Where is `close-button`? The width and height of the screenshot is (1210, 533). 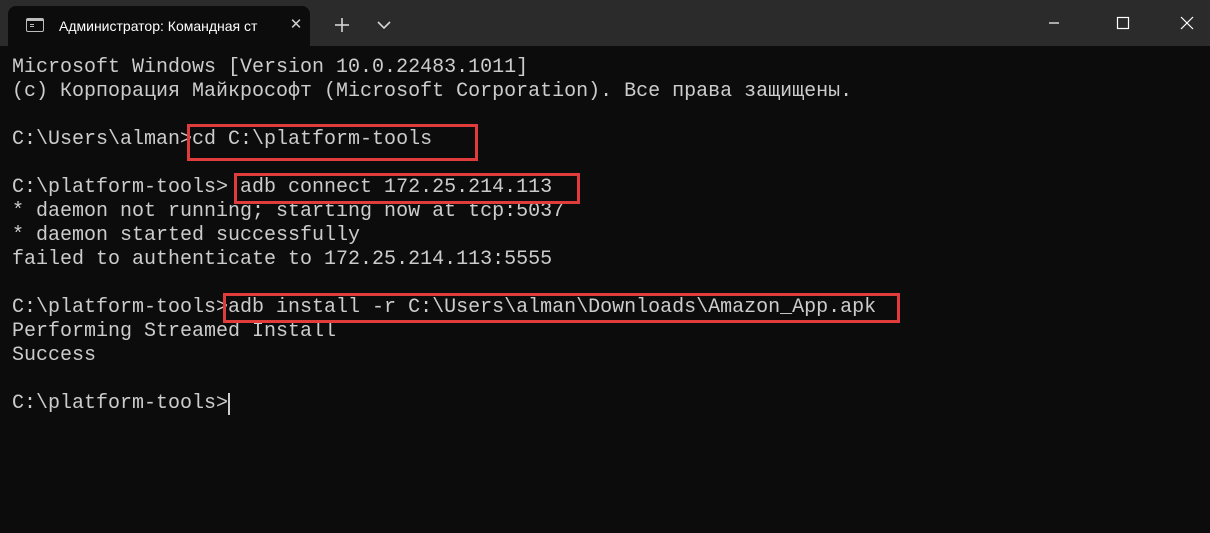 close-button is located at coordinates (1187, 23).